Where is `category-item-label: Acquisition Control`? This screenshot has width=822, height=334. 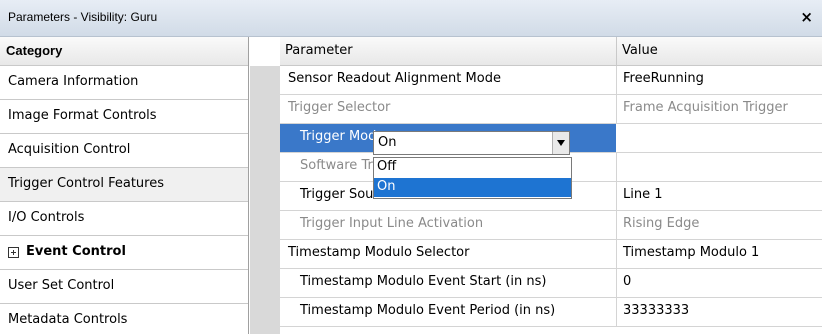
category-item-label: Acquisition Control is located at coordinates (69, 149).